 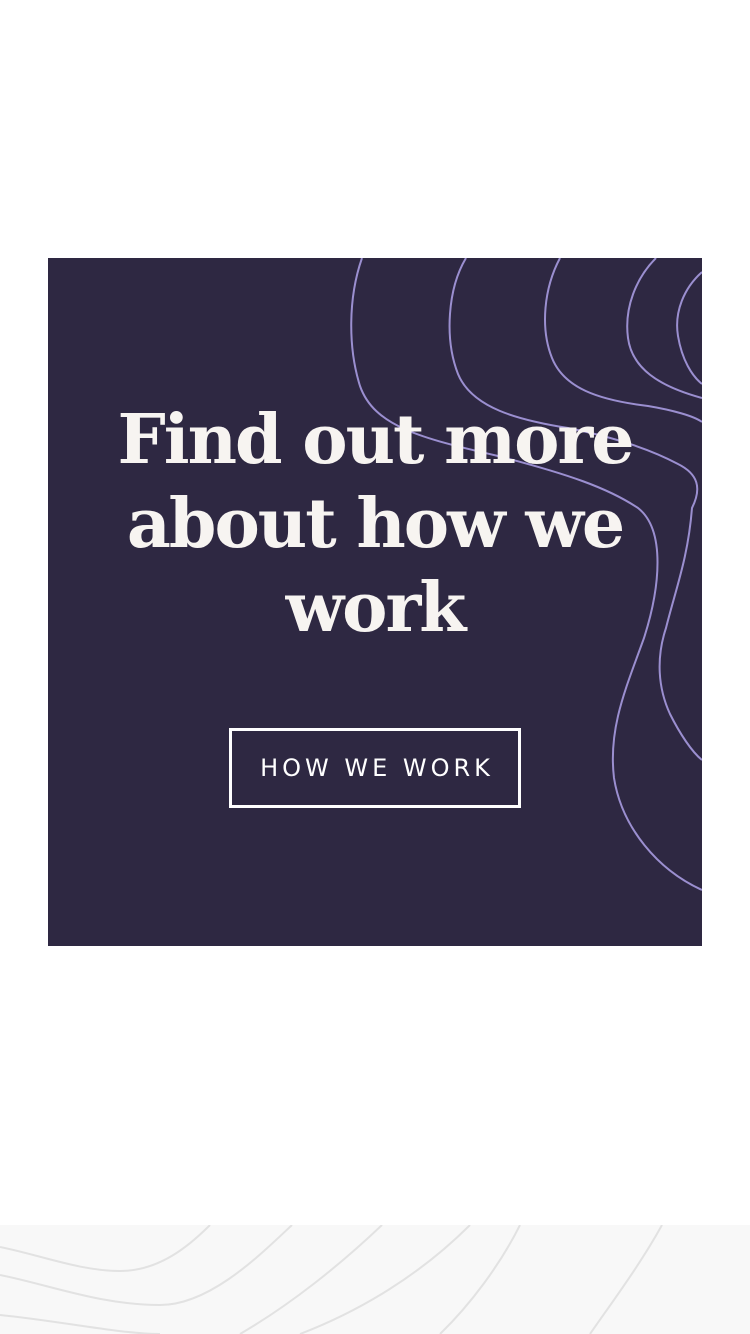 I want to click on footer-contour-pattern, so click(x=331, y=1279).